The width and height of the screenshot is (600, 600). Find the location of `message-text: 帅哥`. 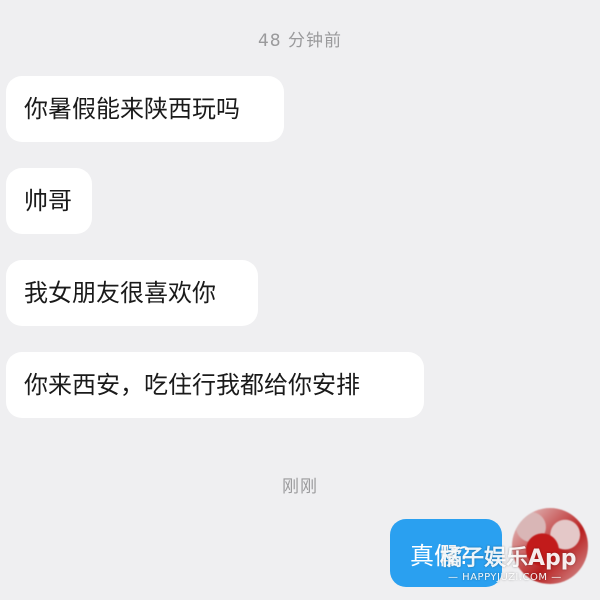

message-text: 帅哥 is located at coordinates (48, 201).